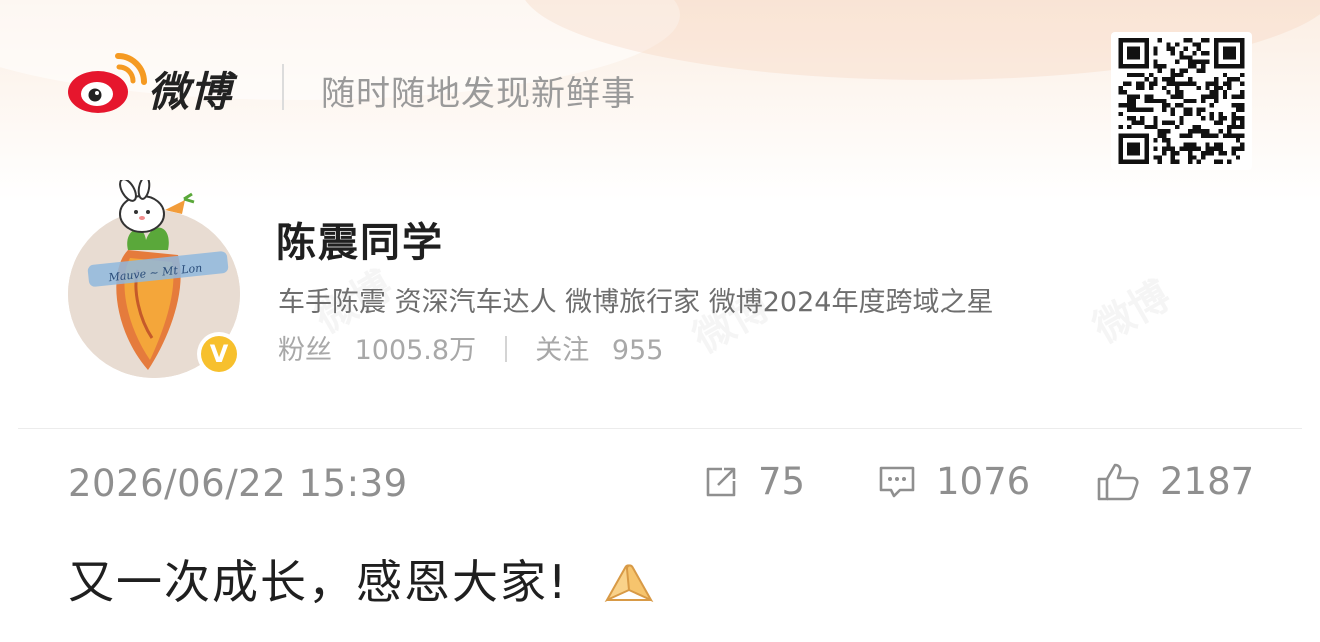 The height and width of the screenshot is (642, 1320). What do you see at coordinates (636, 302) in the screenshot?
I see `user-tags: 车手陈震 资深汽车达人 微博旅行家 微博2024年度跨域之星` at bounding box center [636, 302].